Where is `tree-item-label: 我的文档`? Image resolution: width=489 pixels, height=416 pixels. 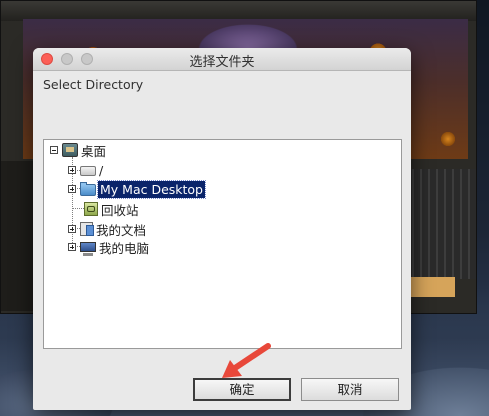
tree-item-label: 我的文档 is located at coordinates (121, 230).